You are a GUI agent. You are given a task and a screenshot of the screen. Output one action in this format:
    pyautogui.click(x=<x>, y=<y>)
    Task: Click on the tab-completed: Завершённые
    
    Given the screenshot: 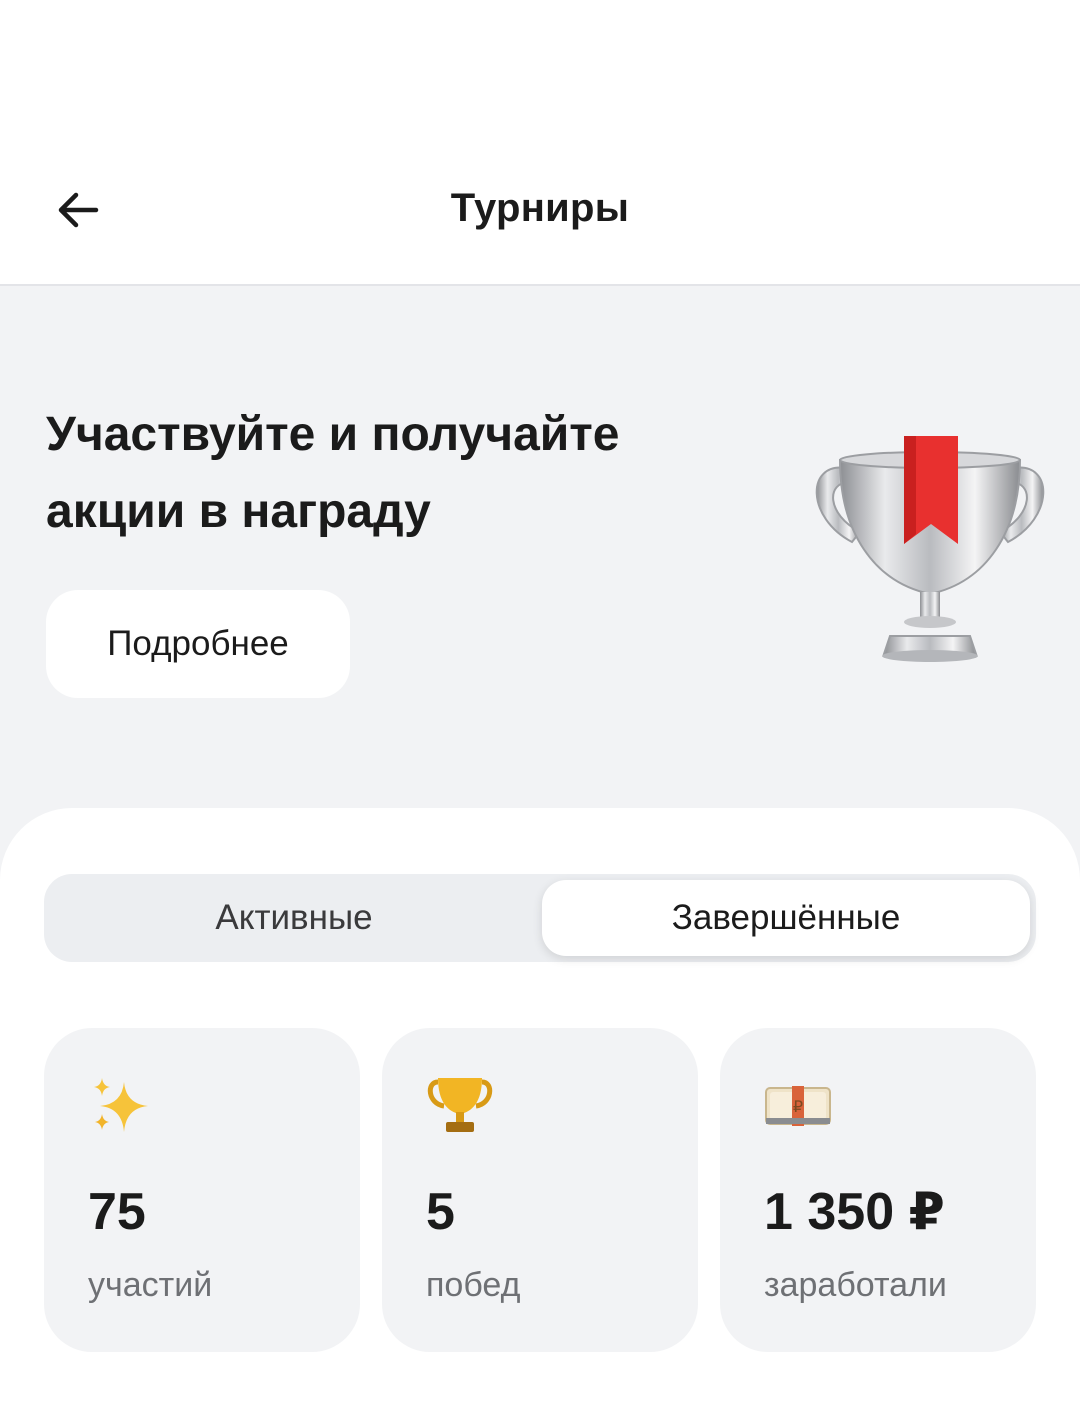 What is the action you would take?
    pyautogui.click(x=786, y=918)
    